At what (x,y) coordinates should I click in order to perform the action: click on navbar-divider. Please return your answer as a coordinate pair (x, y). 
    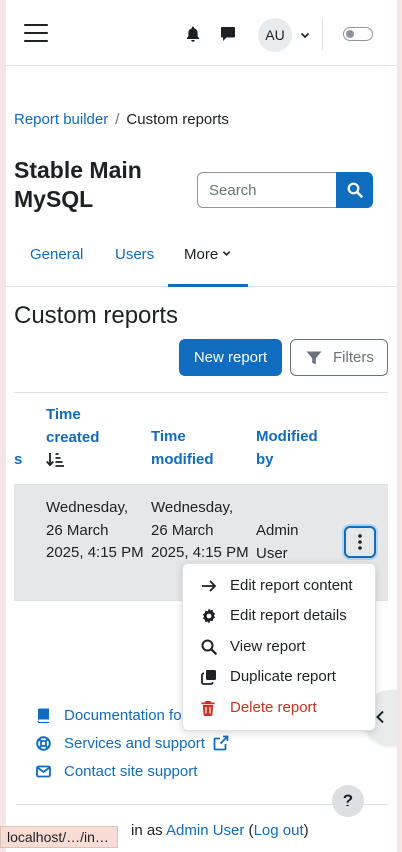
    Looking at the image, I should click on (322, 34).